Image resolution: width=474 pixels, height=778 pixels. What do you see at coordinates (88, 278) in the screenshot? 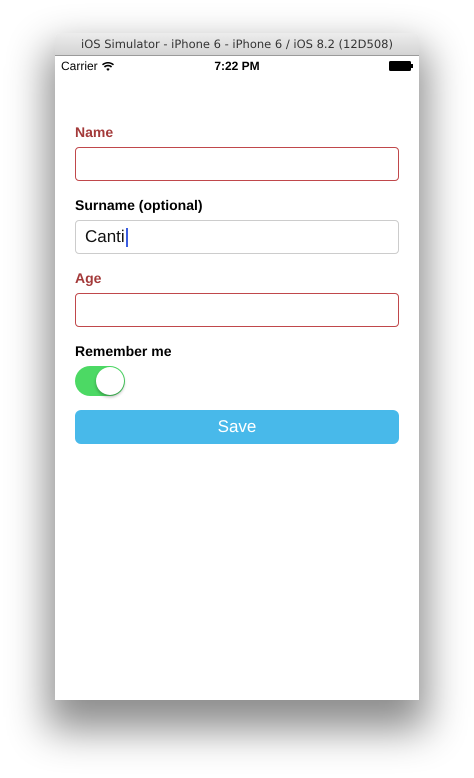
I see `field-label: Age` at bounding box center [88, 278].